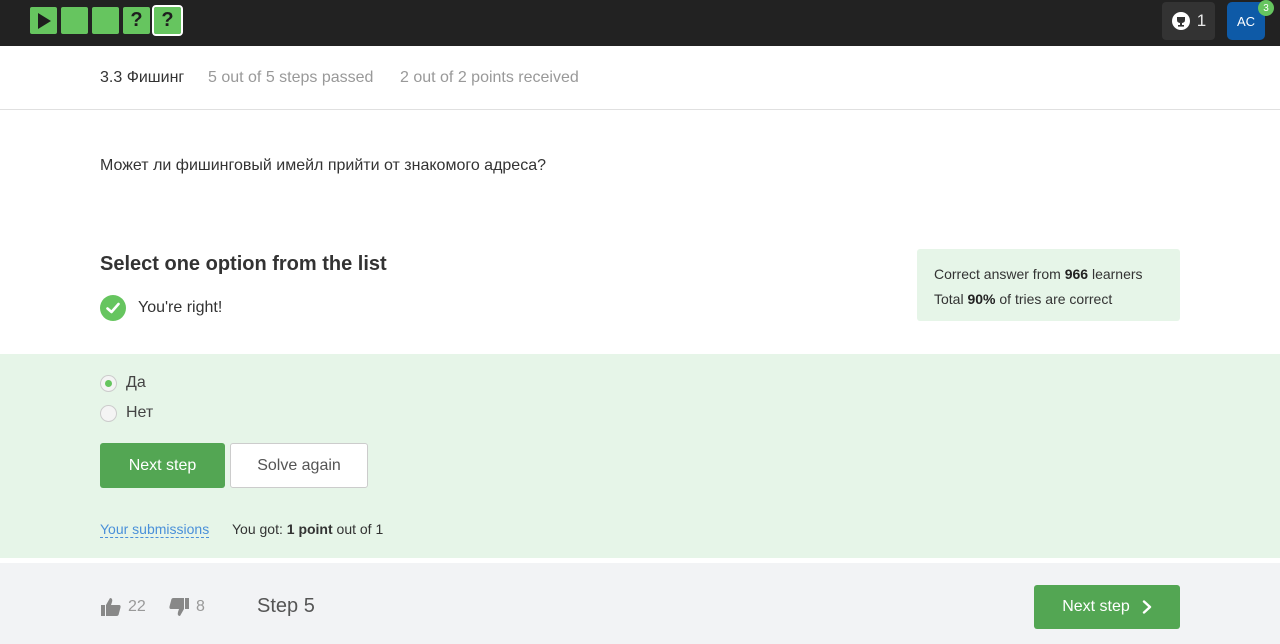  I want to click on quiz-instruction: Select one option from the list, so click(243, 264).